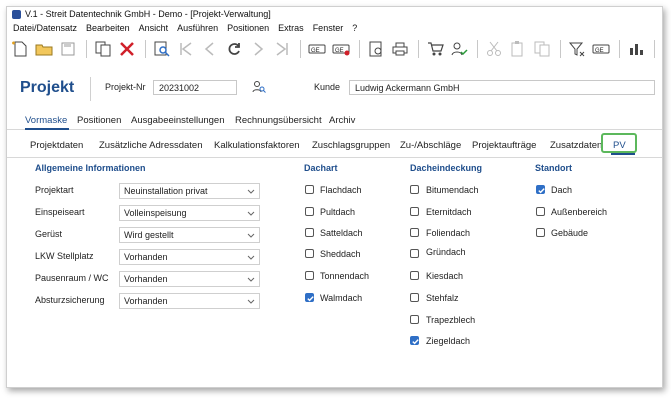  What do you see at coordinates (54, 190) in the screenshot?
I see `projektart-label: Projektart` at bounding box center [54, 190].